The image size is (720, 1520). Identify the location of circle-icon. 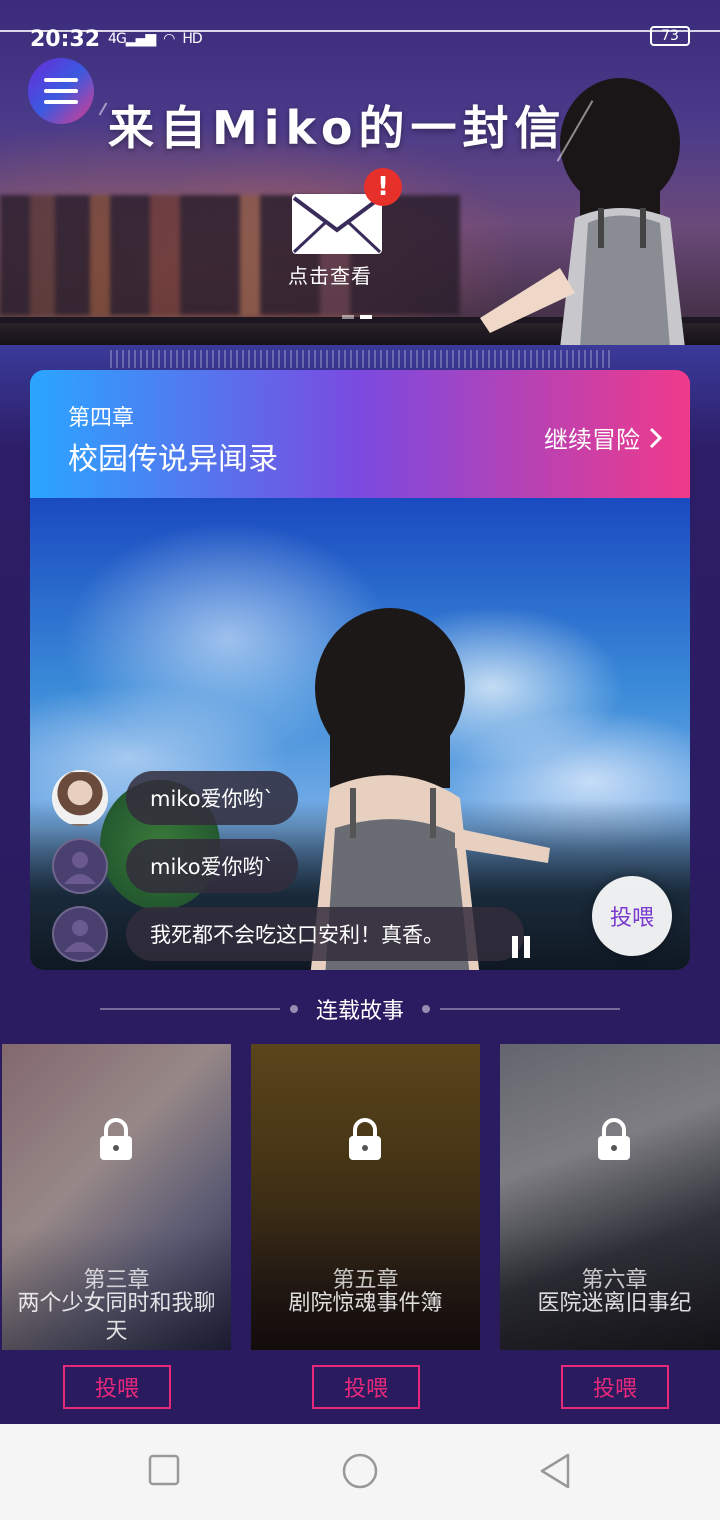
(360, 1471).